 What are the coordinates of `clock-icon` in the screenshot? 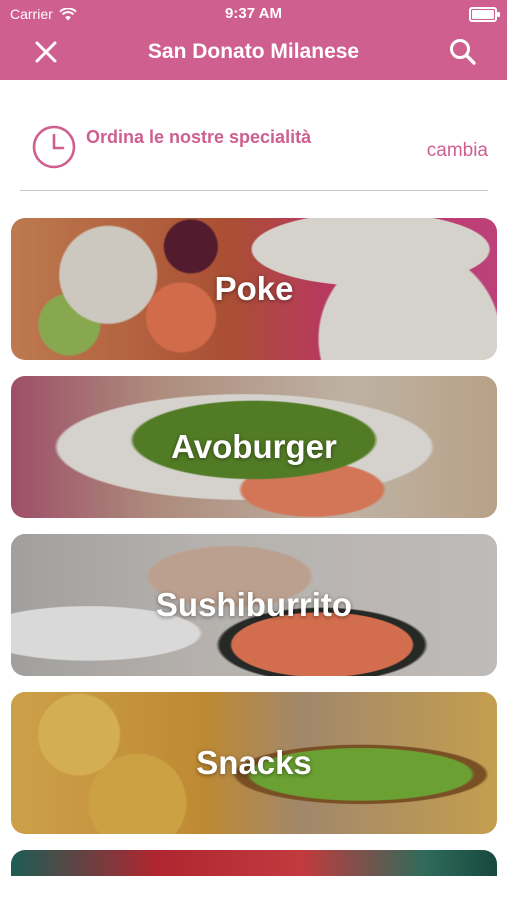 It's located at (54, 147).